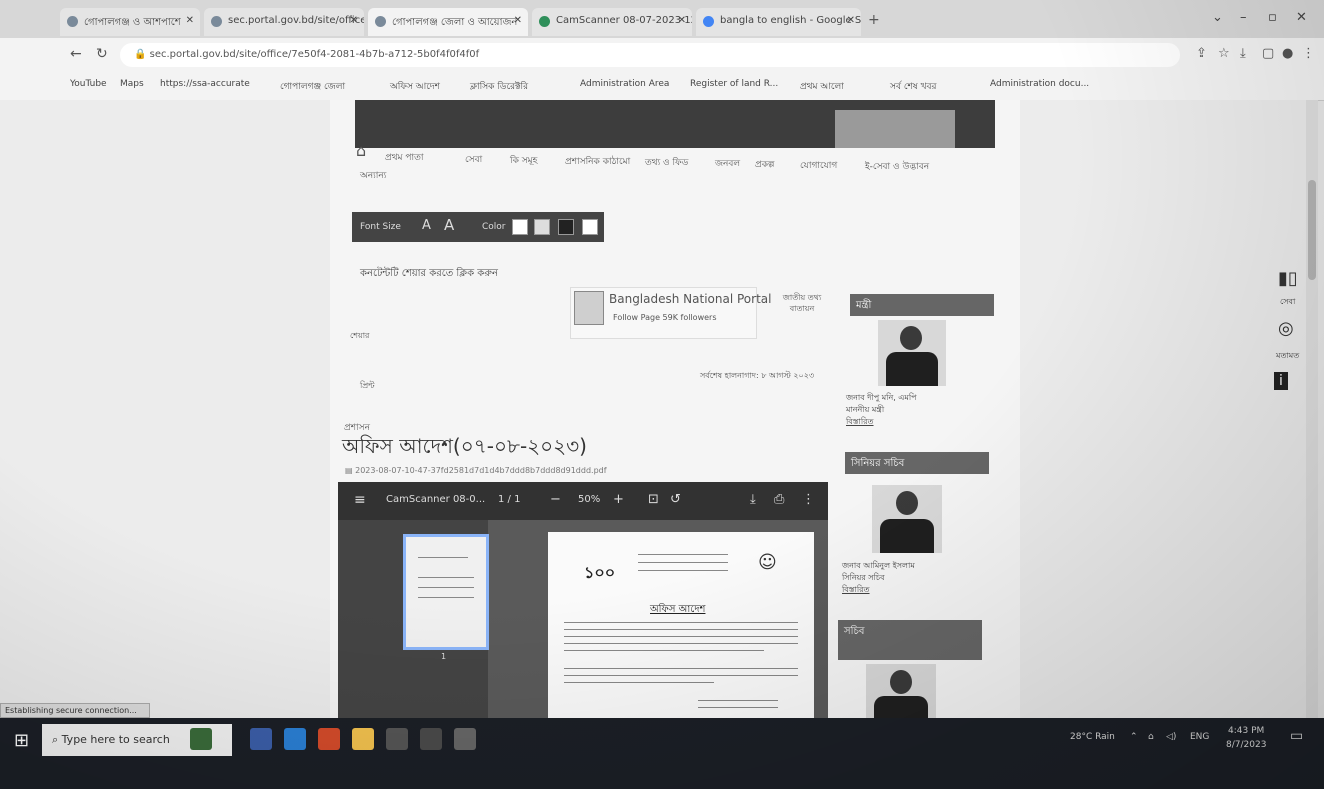 The height and width of the screenshot is (789, 1324). I want to click on more-options-icon: ⋮, so click(808, 499).